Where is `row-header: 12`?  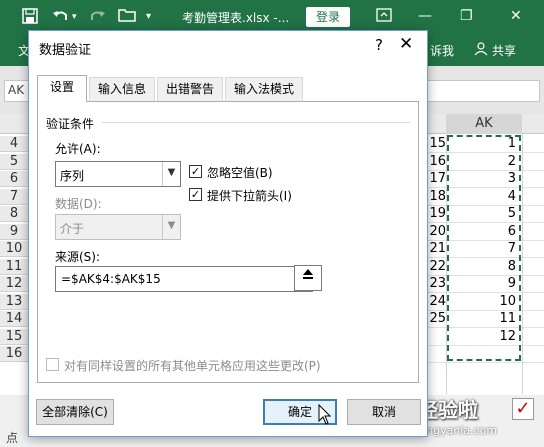
row-header: 12 is located at coordinates (14, 284).